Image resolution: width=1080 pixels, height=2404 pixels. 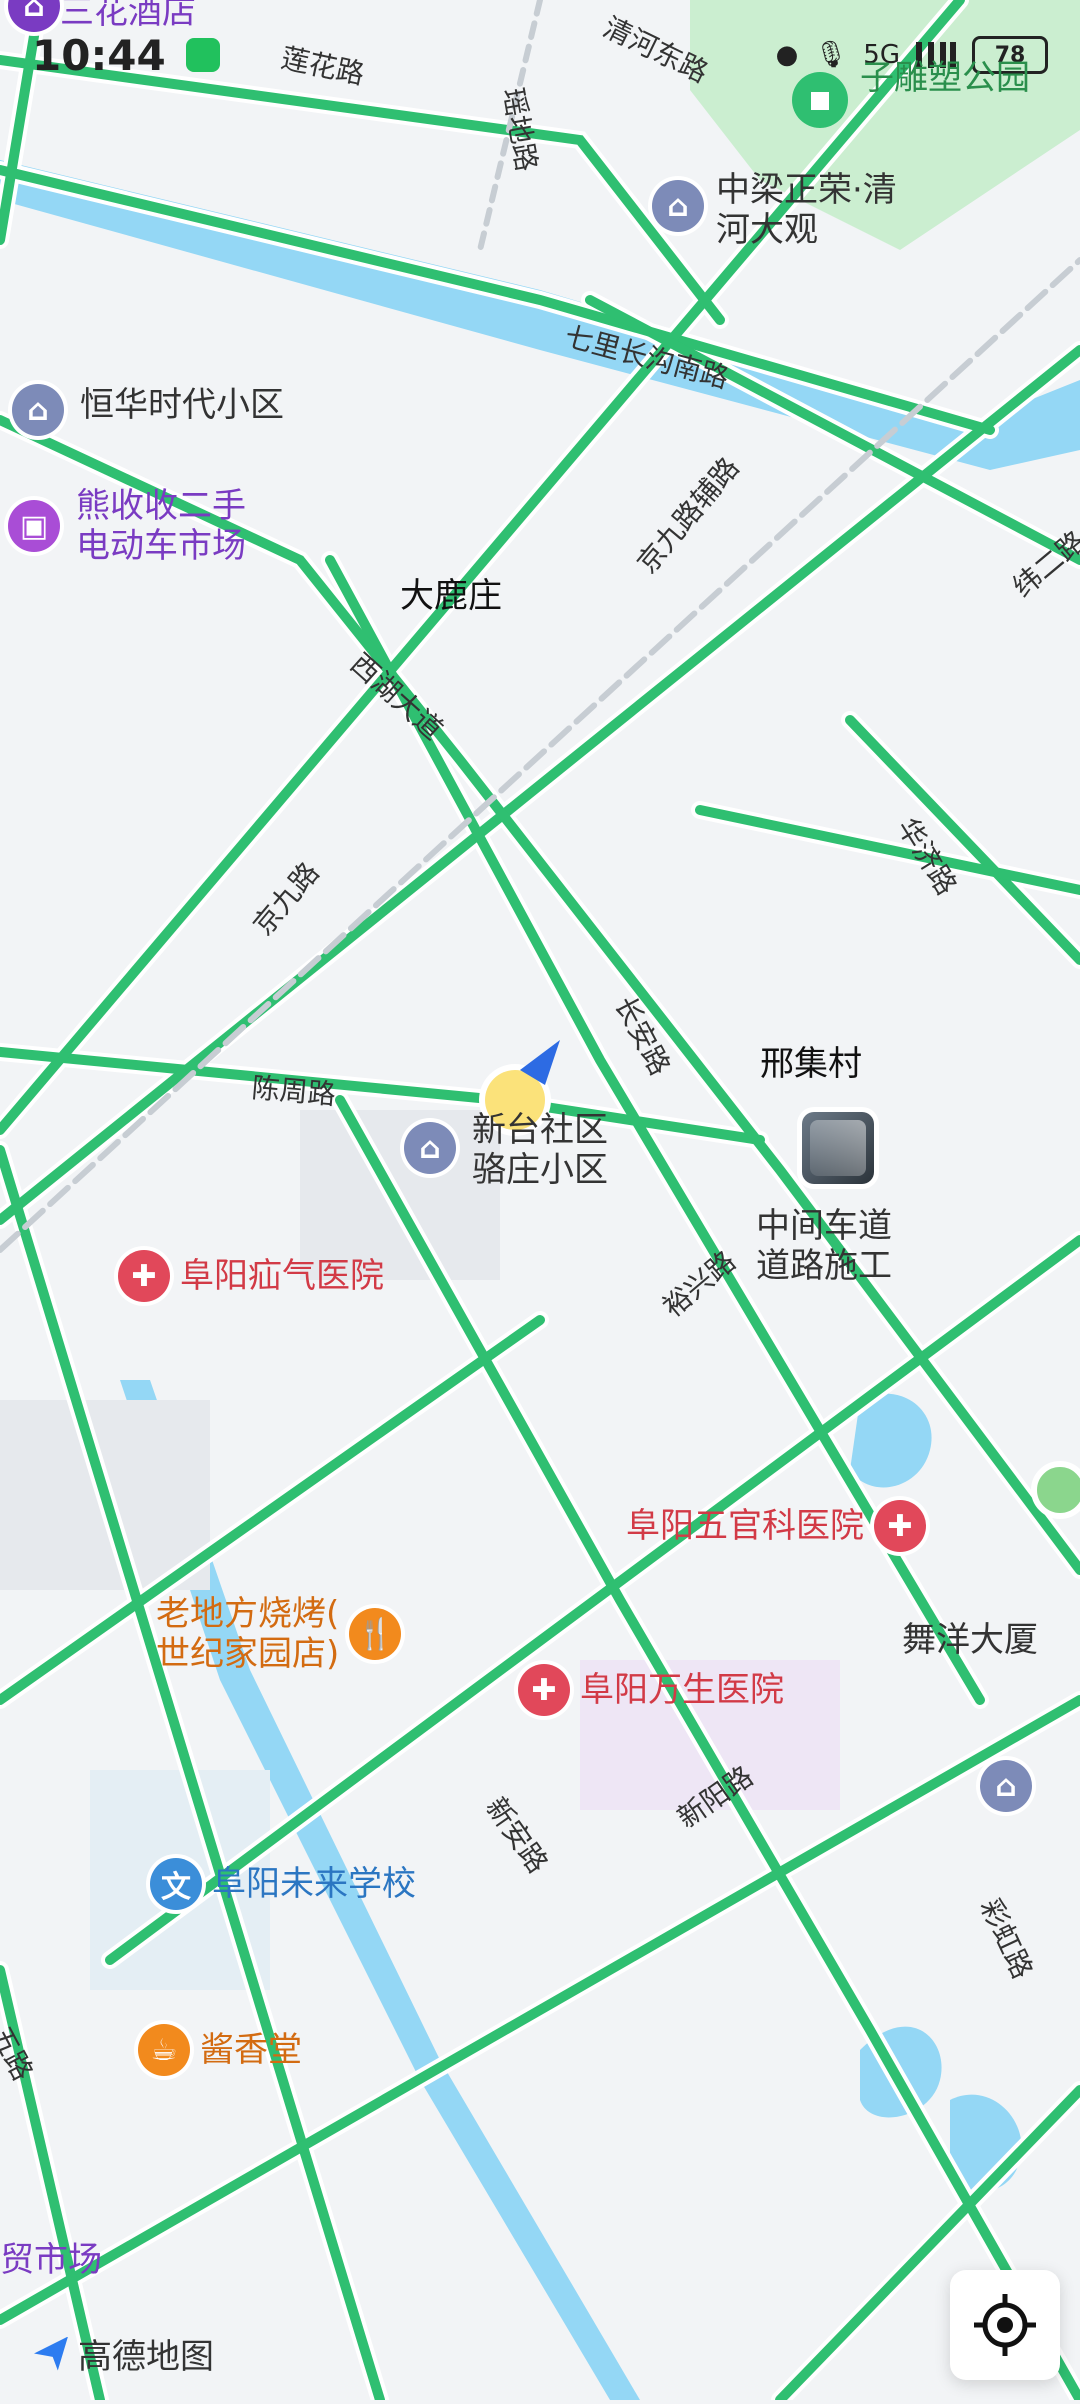 I want to click on poi-jiangxiang-label: 酱香堂, so click(x=251, y=2050).